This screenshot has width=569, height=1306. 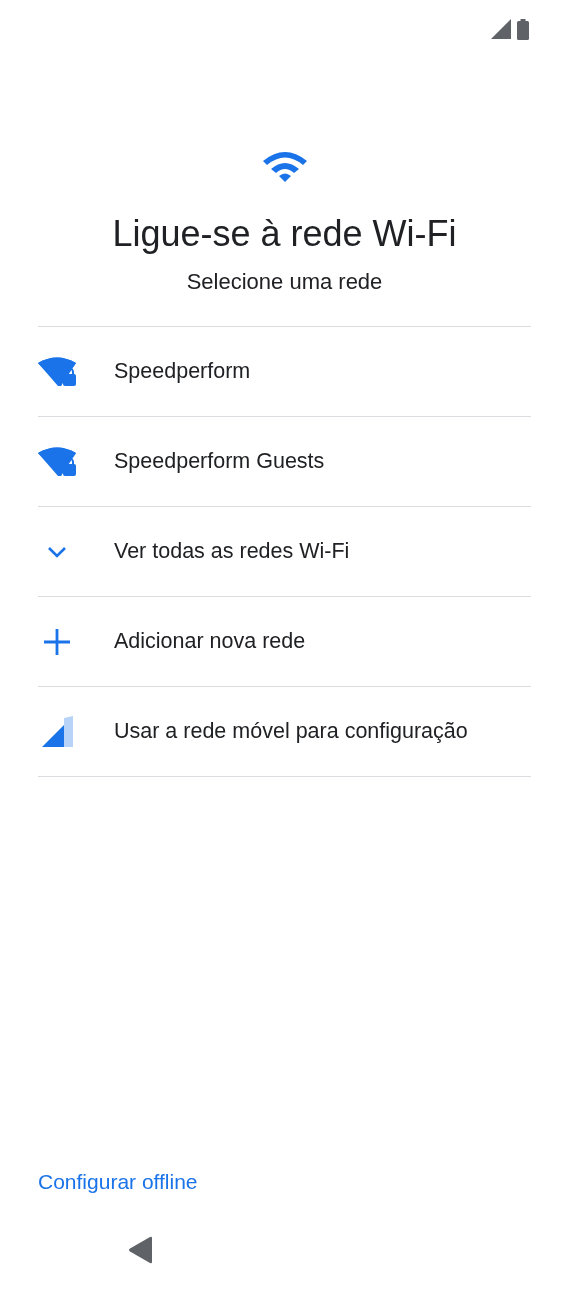 What do you see at coordinates (57, 641) in the screenshot?
I see `plus-icon` at bounding box center [57, 641].